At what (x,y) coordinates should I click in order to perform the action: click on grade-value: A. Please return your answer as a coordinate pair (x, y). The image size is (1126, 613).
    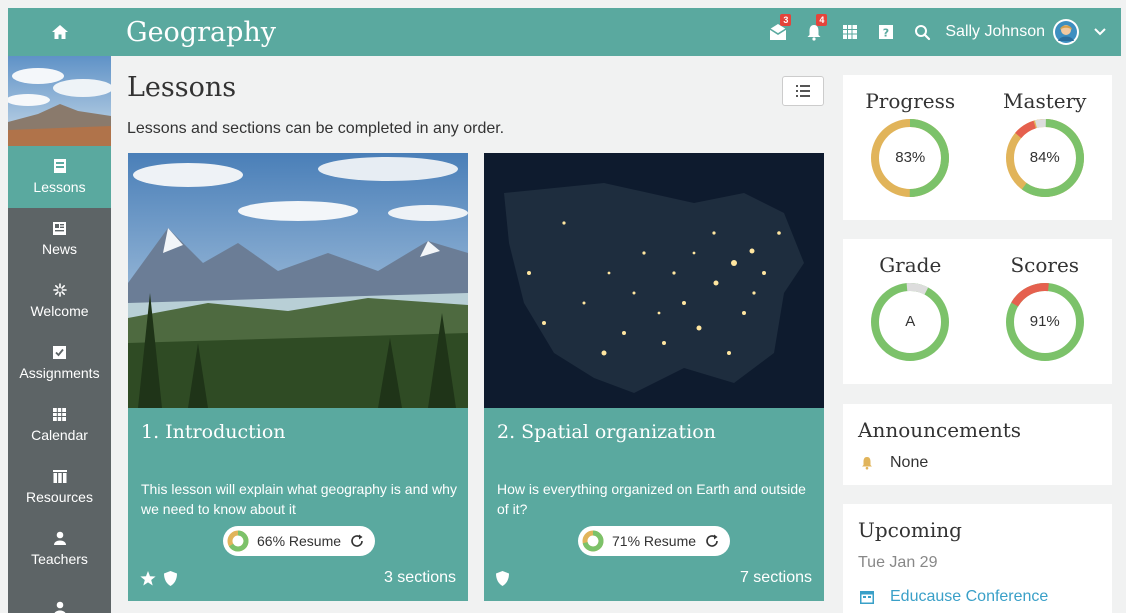
    Looking at the image, I should click on (910, 321).